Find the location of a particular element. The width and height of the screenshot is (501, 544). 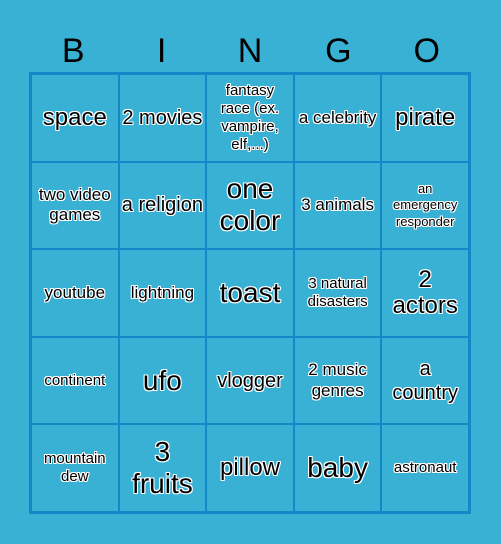

bingo-cell: toast is located at coordinates (250, 293).